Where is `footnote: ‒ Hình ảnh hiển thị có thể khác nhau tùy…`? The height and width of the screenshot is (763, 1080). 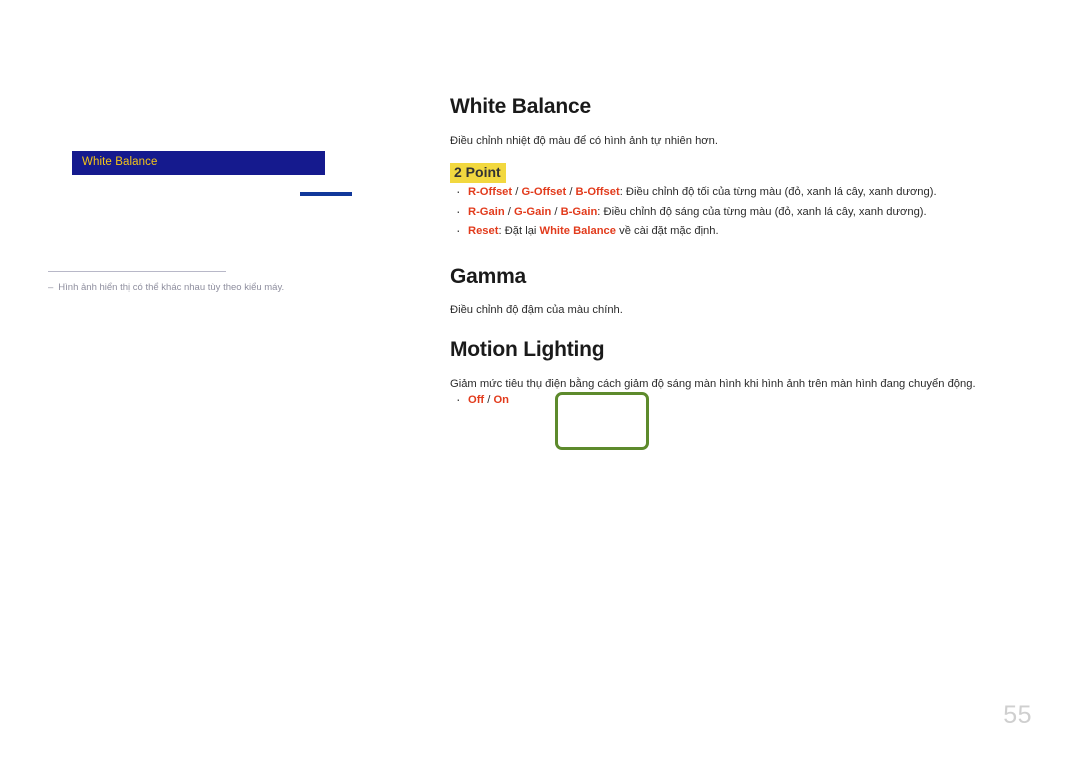
footnote: ‒ Hình ảnh hiển thị có thể khác nhau tùy… is located at coordinates (193, 287).